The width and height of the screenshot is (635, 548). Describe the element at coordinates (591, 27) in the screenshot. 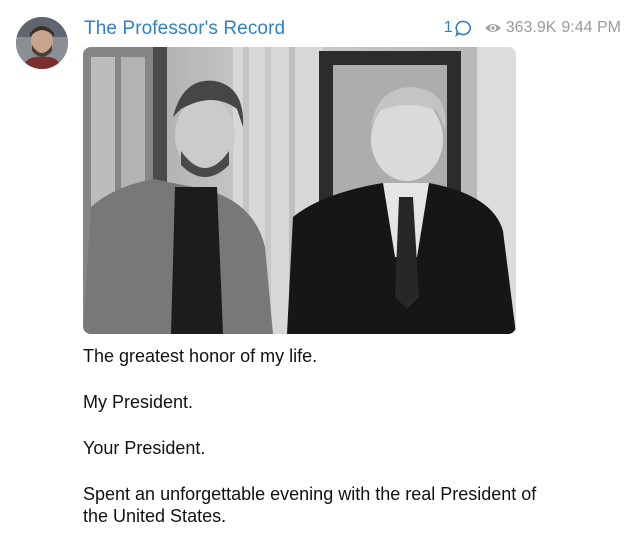

I see `post-time: 9:44 PM` at that location.